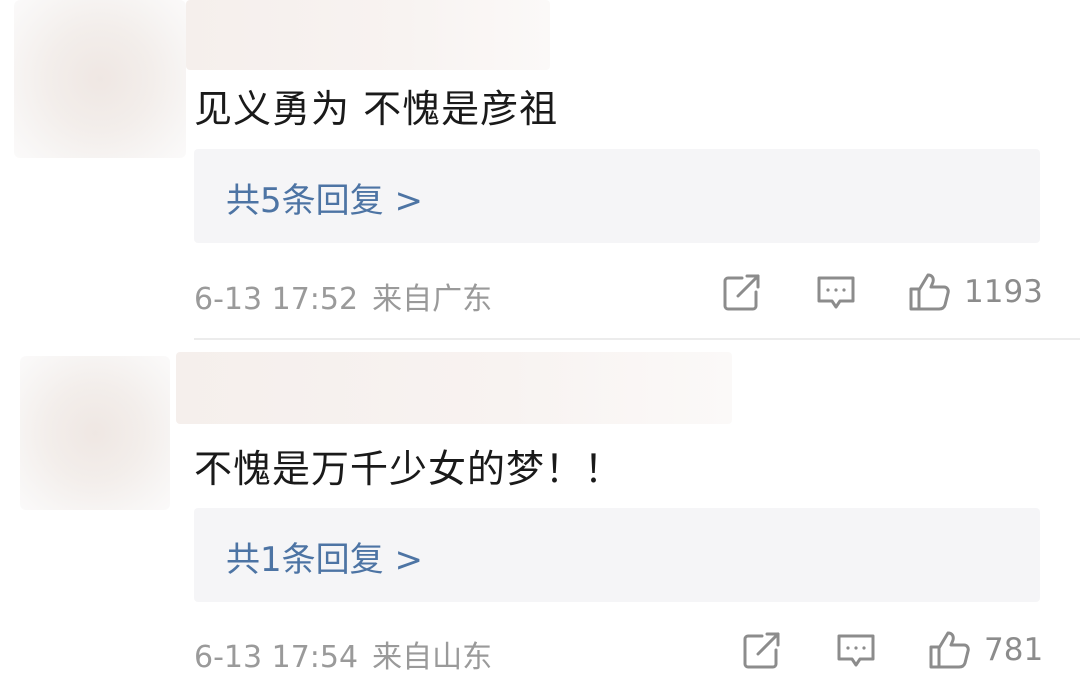 The image size is (1080, 683). I want to click on comment-text: 见义勇为 不愧是彦祖, so click(376, 109).